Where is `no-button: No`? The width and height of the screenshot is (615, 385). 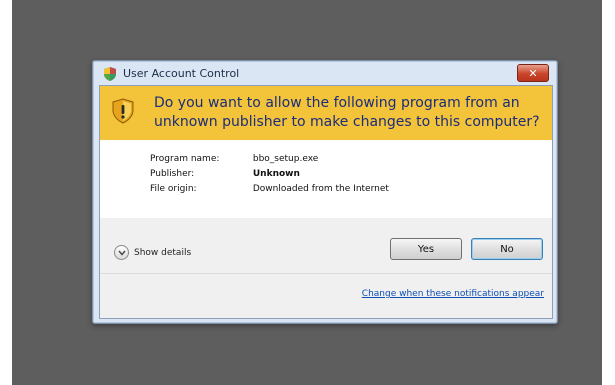
no-button: No is located at coordinates (507, 249).